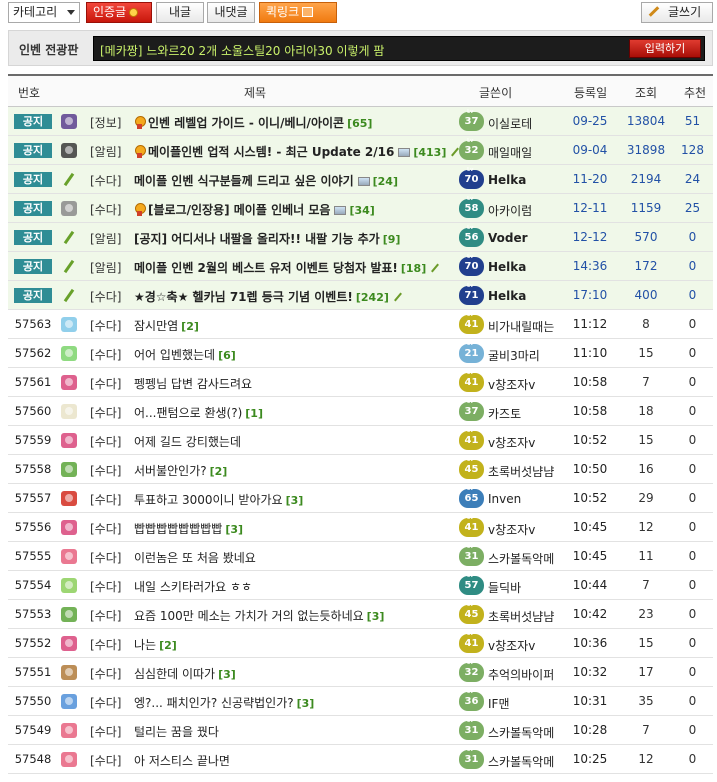 The height and width of the screenshot is (782, 717). I want to click on post-title-link: 메이플인벤 업적 시스템! - 최근 Update 2/16 [413], so click(297, 151).